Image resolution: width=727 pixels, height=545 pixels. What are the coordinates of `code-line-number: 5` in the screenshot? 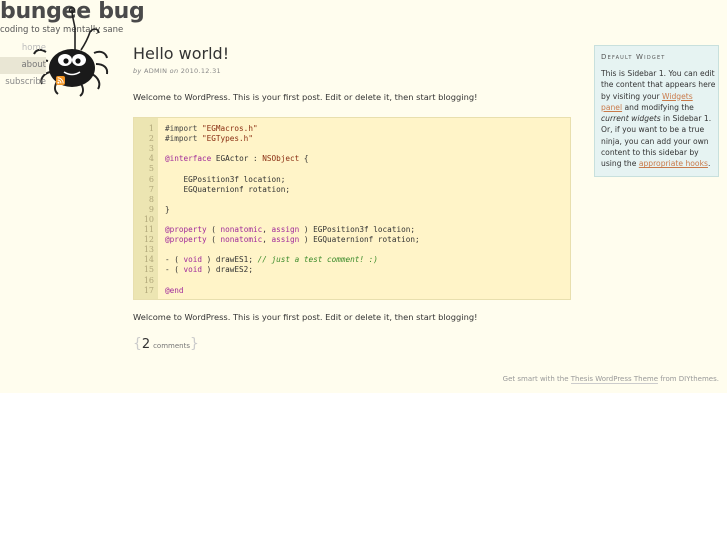 It's located at (151, 169).